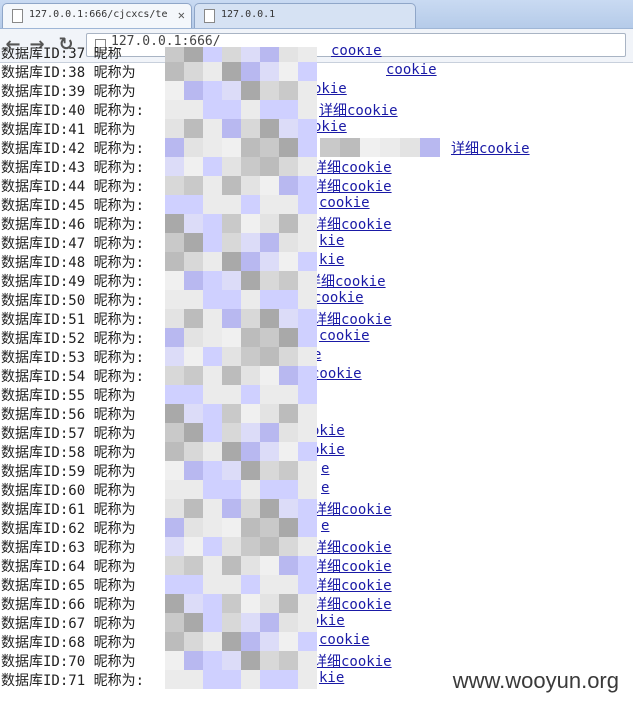 Image resolution: width=633 pixels, height=704 pixels. I want to click on record-id-label: 数据库ID:56, so click(47, 415).